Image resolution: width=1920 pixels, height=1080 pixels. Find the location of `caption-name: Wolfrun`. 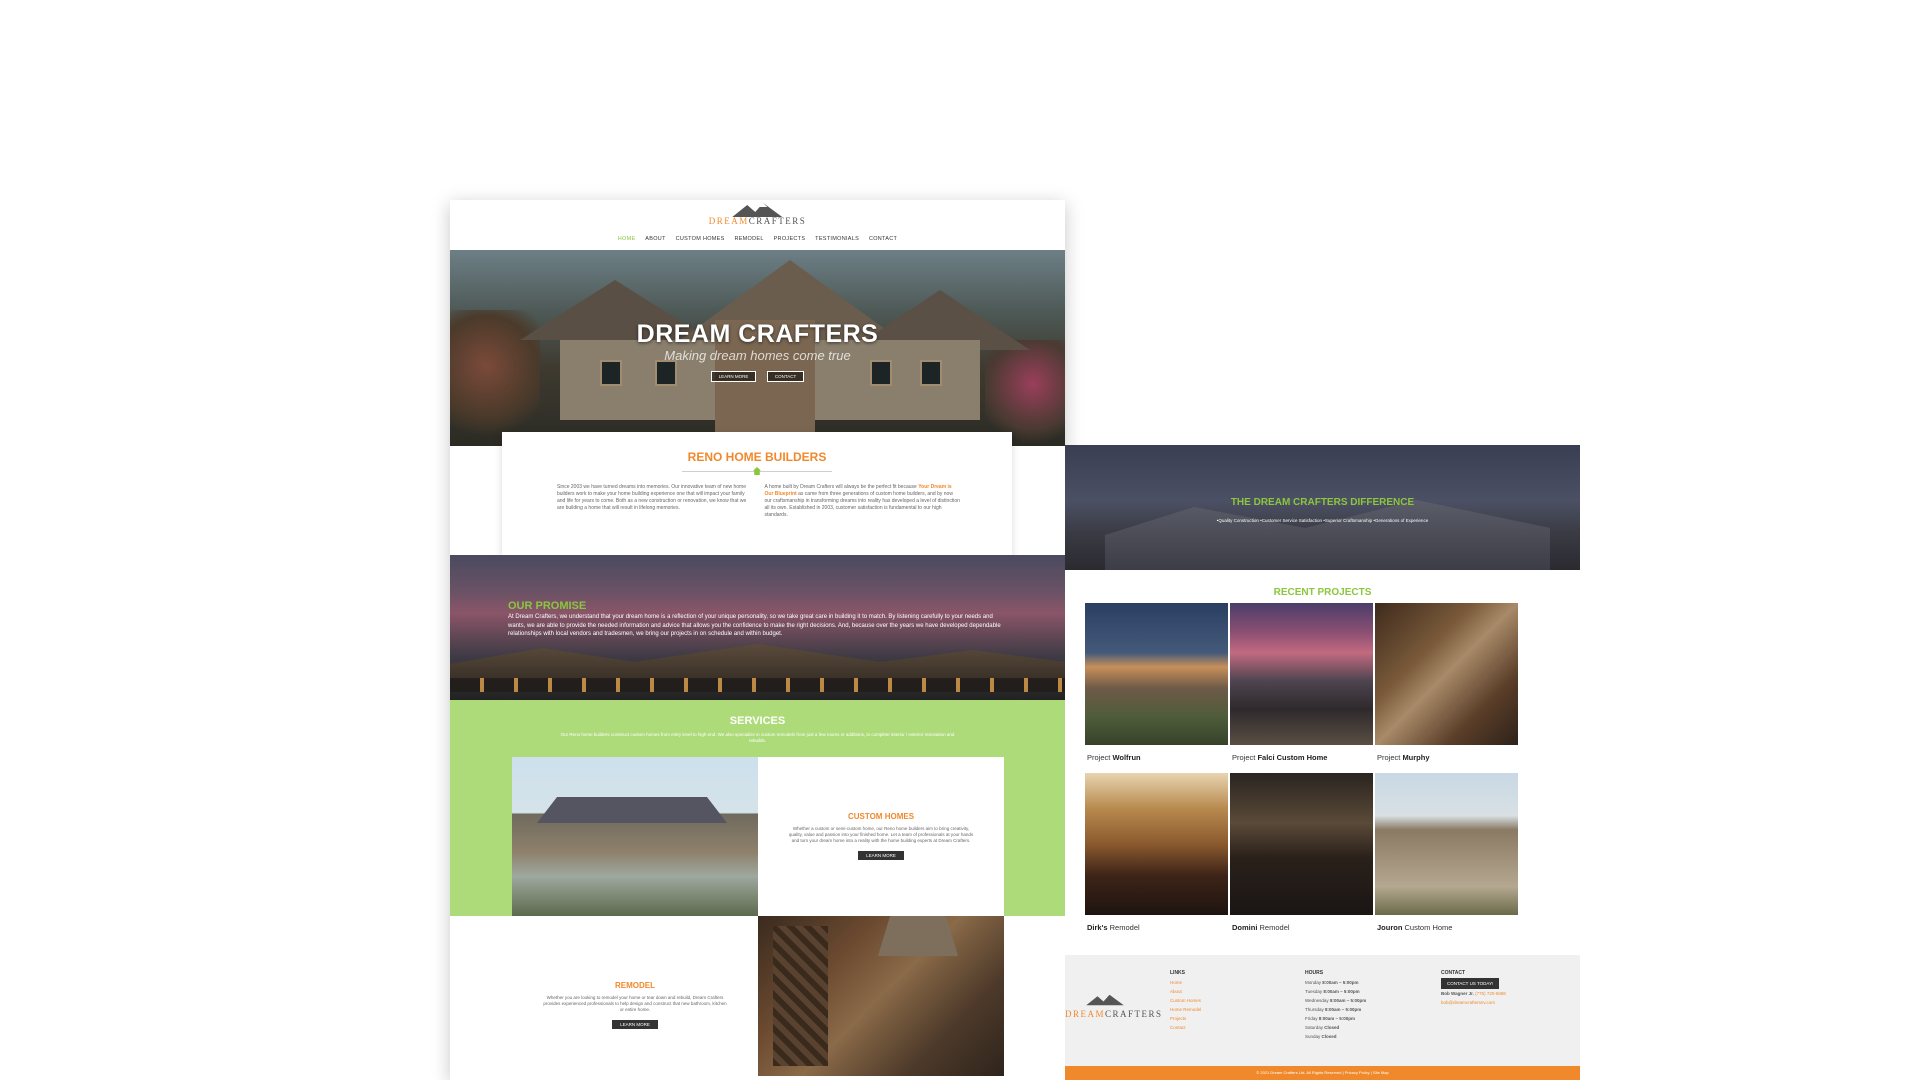

caption-name: Wolfrun is located at coordinates (1126, 757).